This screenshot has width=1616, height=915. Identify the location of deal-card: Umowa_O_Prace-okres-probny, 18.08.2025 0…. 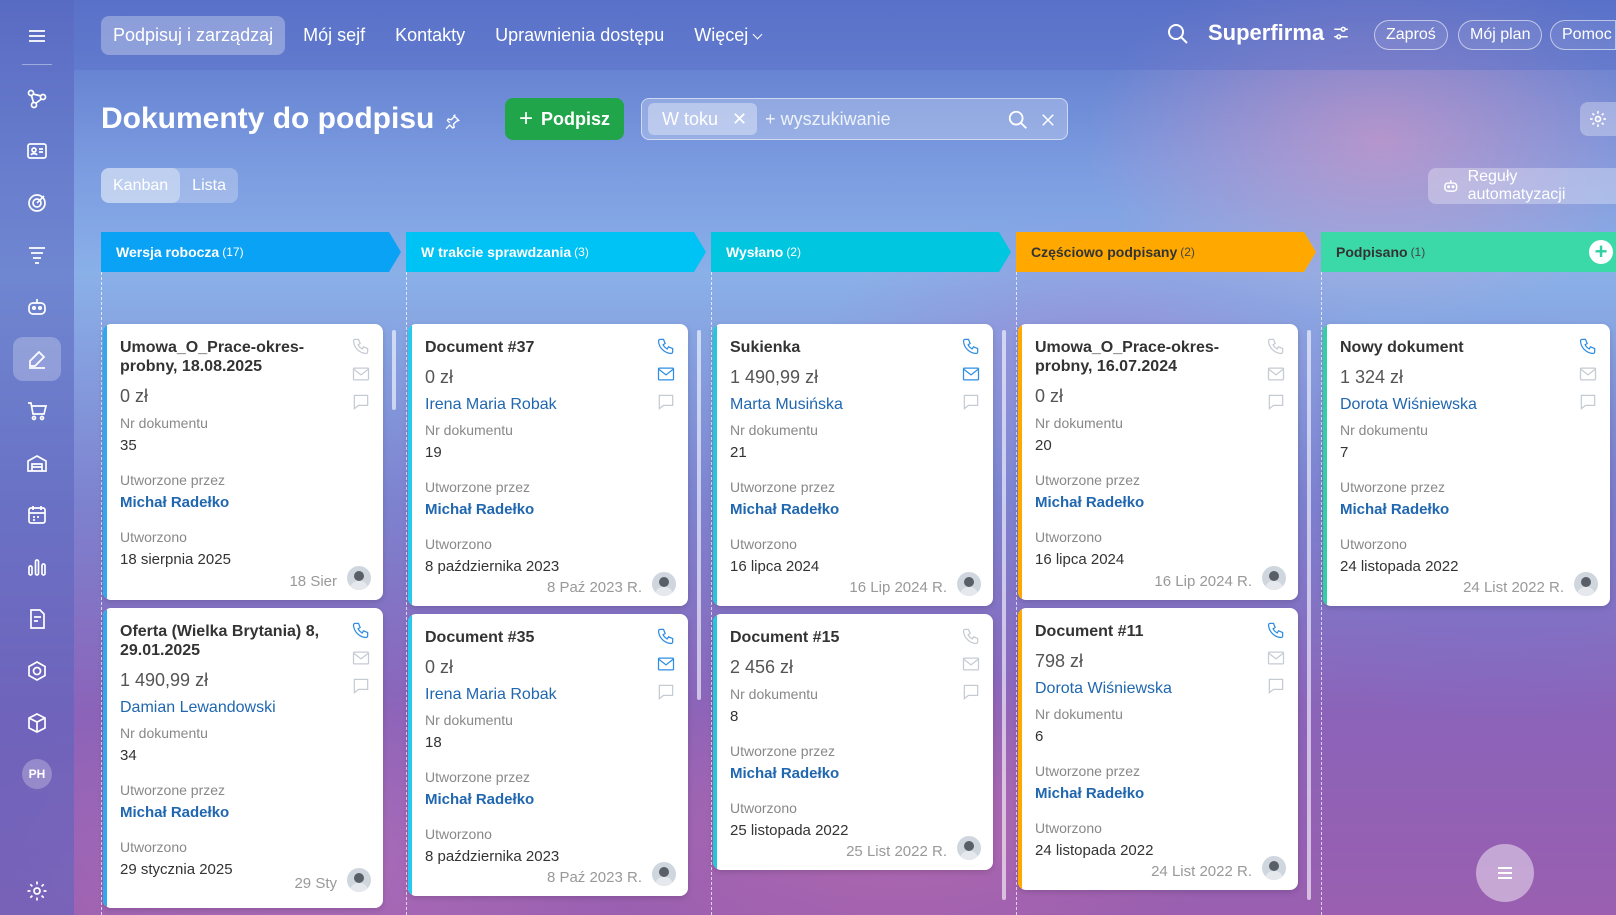
(243, 462).